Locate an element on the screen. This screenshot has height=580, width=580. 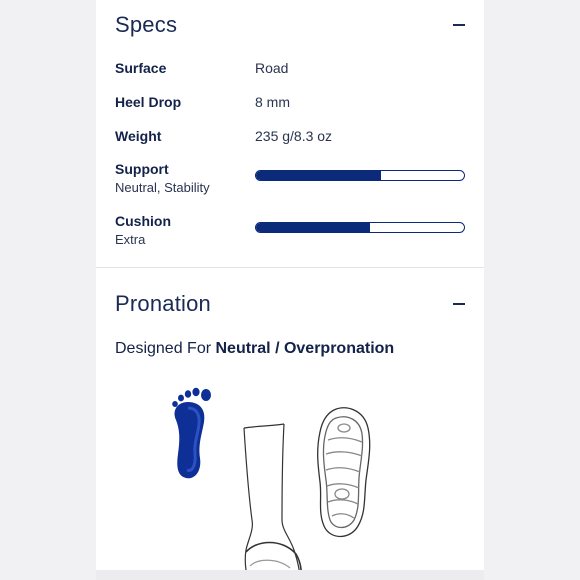
support-label: Support is located at coordinates (142, 169).